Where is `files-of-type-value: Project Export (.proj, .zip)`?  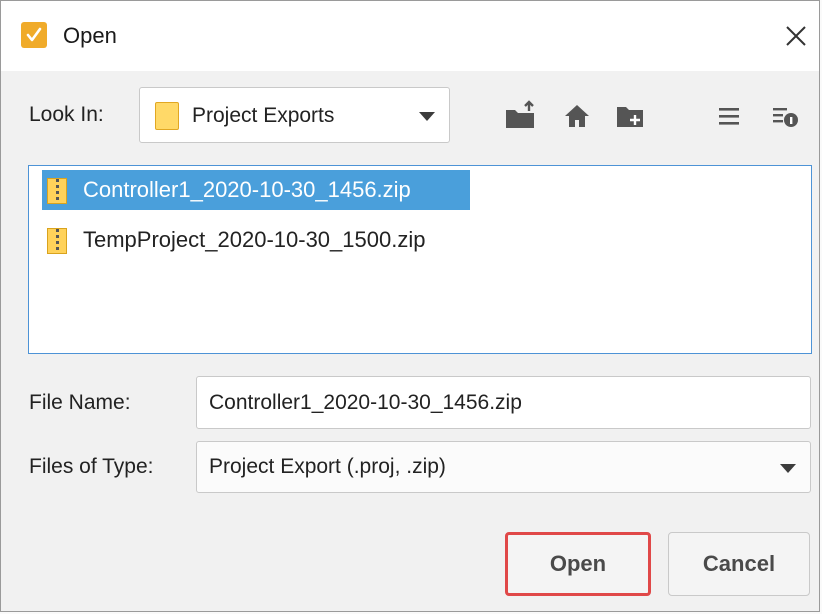
files-of-type-value: Project Export (.proj, .zip) is located at coordinates (327, 466).